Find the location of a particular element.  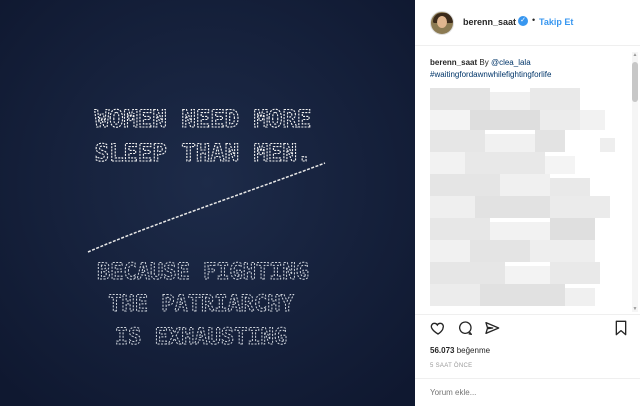

image-text-line4: THE PATRIARCHY is located at coordinates (201, 304).